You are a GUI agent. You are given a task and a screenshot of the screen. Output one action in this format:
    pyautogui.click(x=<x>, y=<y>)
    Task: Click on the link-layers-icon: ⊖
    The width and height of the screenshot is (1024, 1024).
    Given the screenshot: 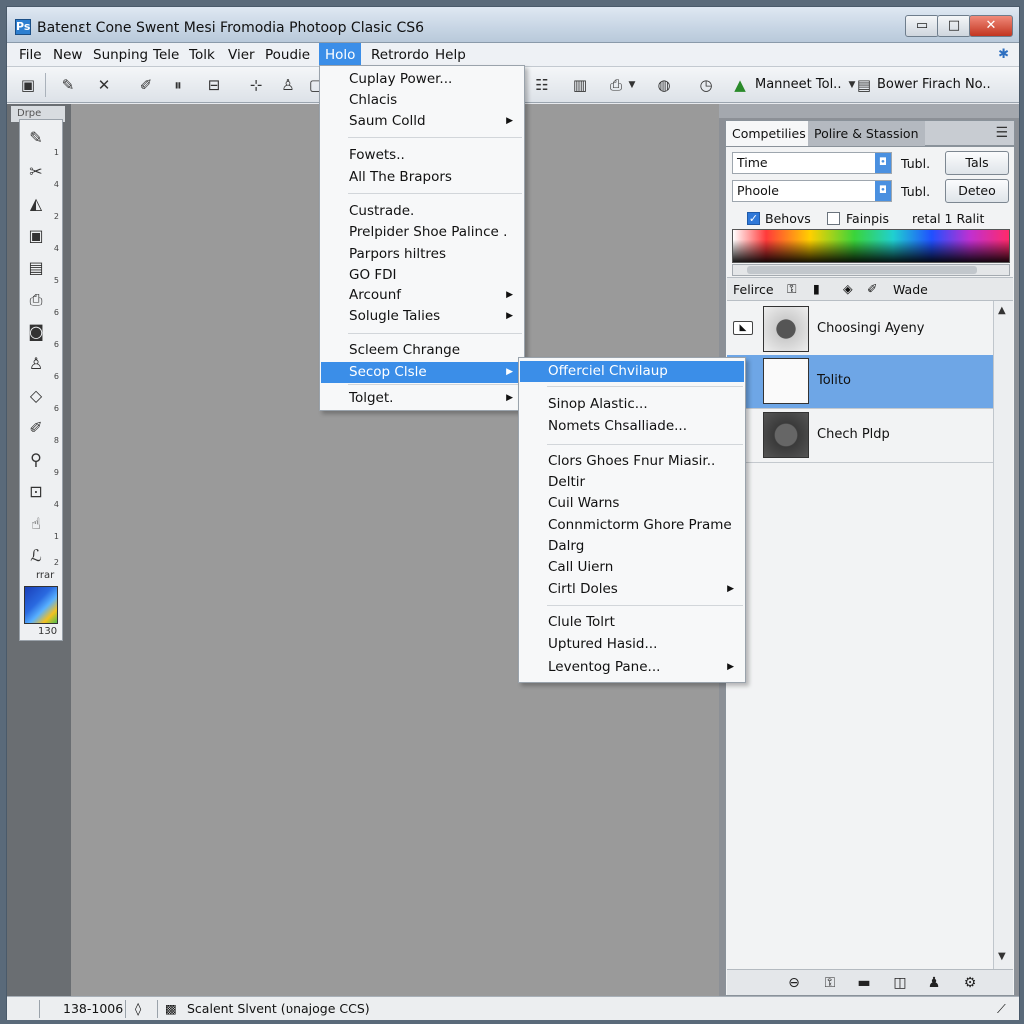 What is the action you would take?
    pyautogui.click(x=794, y=983)
    